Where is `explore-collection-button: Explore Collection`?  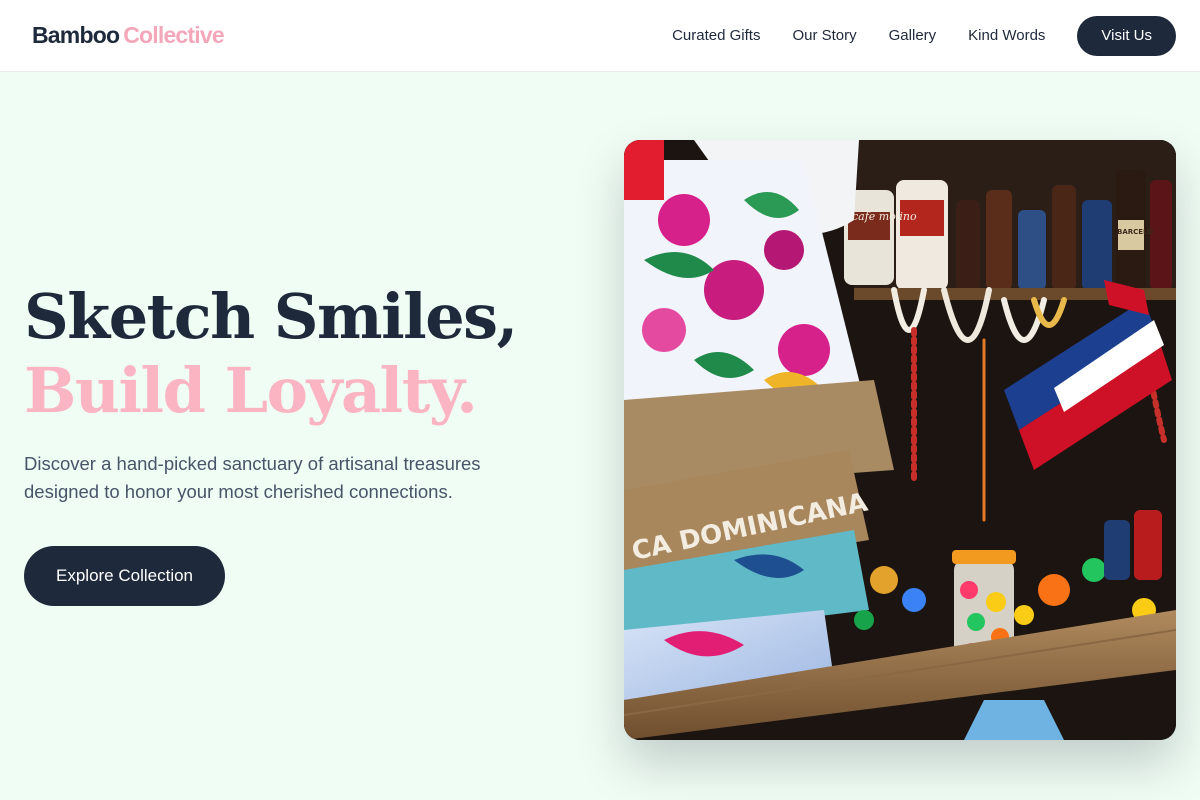
explore-collection-button: Explore Collection is located at coordinates (125, 576).